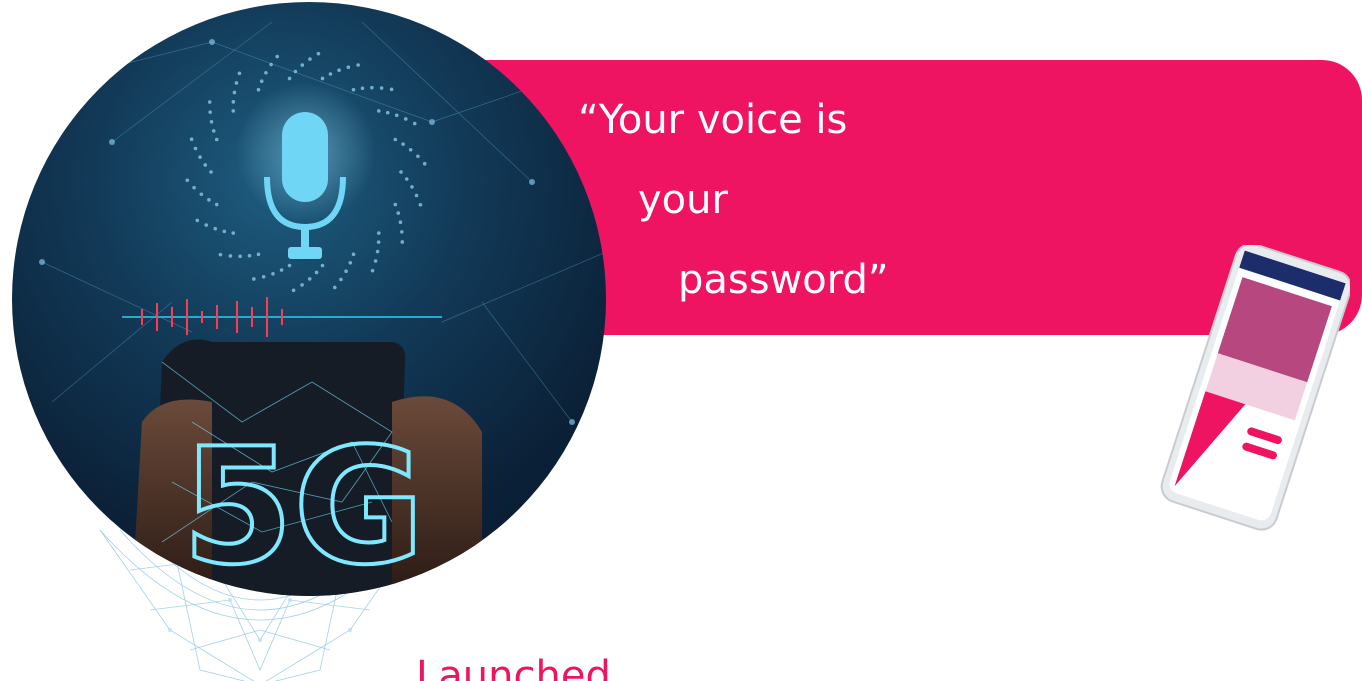 The height and width of the screenshot is (681, 1362). What do you see at coordinates (713, 120) in the screenshot?
I see `quote-line-1: “Your voice is` at bounding box center [713, 120].